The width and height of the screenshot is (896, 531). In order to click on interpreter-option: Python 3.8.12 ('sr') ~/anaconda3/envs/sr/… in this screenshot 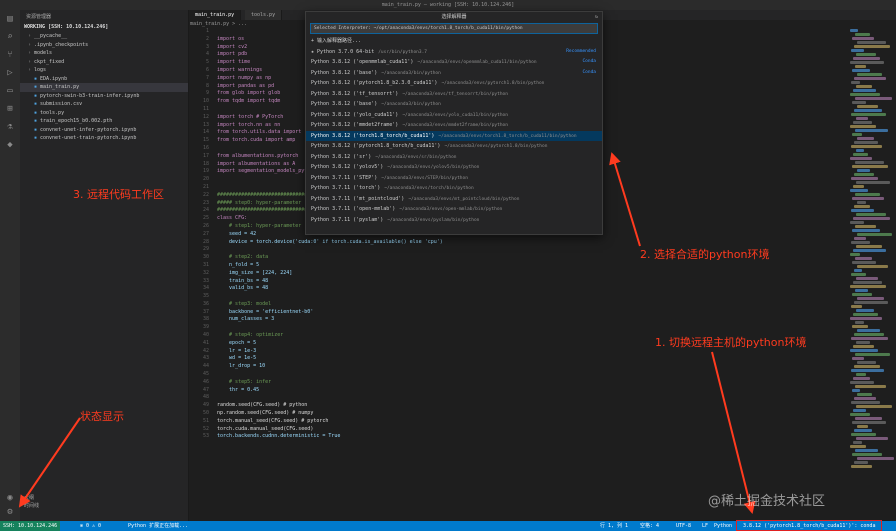, I will do `click(454, 157)`.